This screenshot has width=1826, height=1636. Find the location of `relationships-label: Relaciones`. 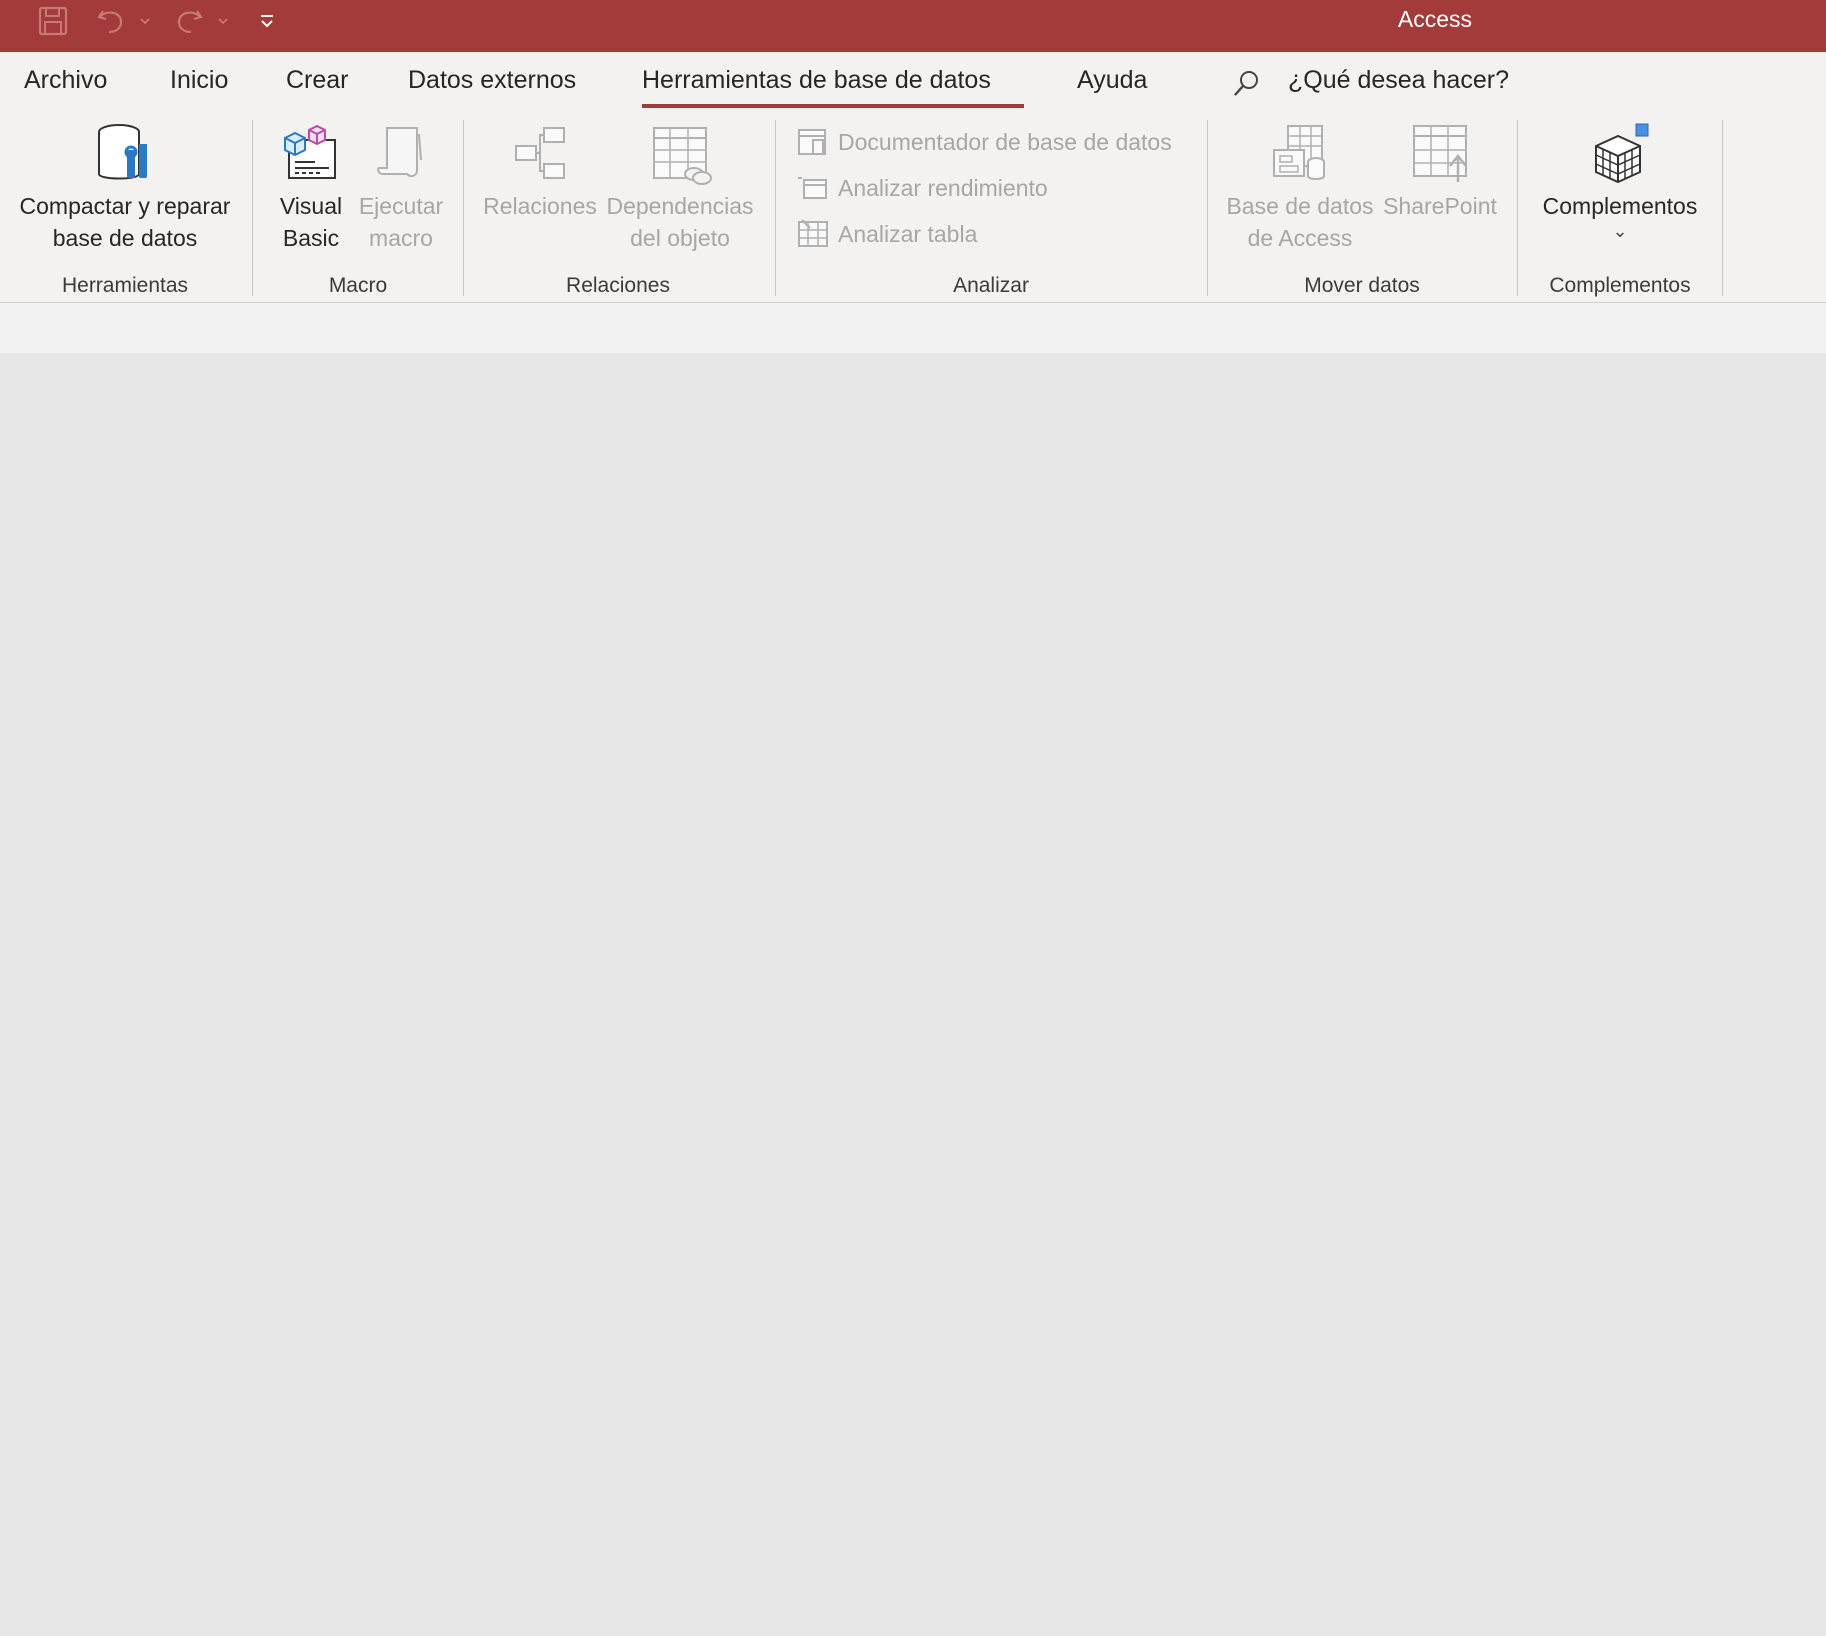

relationships-label: Relaciones is located at coordinates (540, 206).